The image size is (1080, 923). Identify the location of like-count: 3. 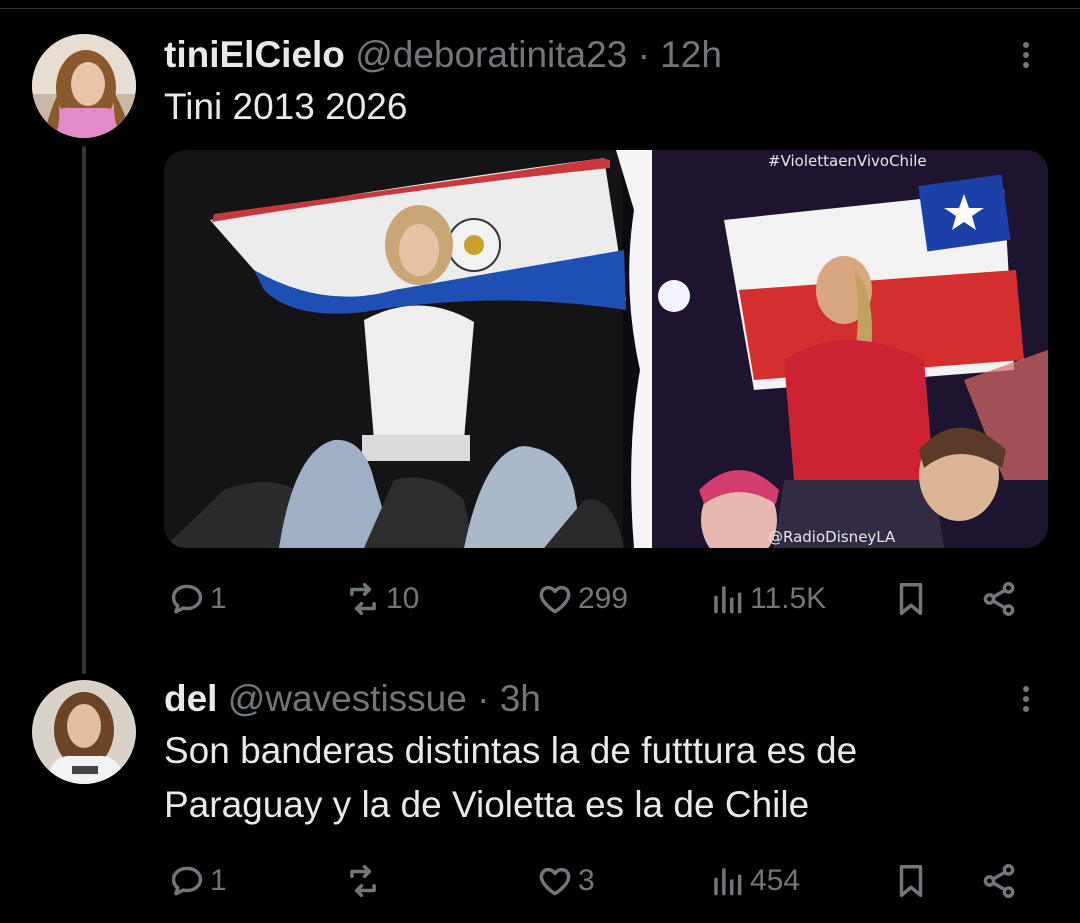
(586, 880).